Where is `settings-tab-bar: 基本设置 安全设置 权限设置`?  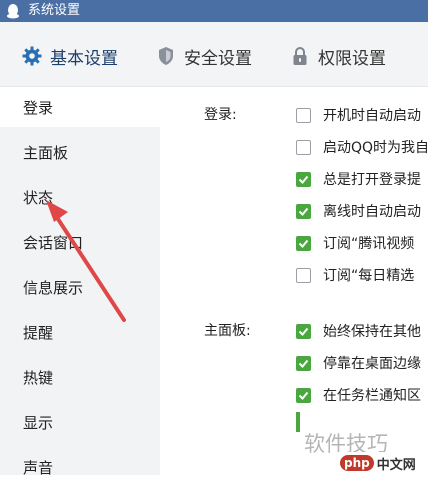 settings-tab-bar: 基本设置 安全设置 权限设置 is located at coordinates (214, 54).